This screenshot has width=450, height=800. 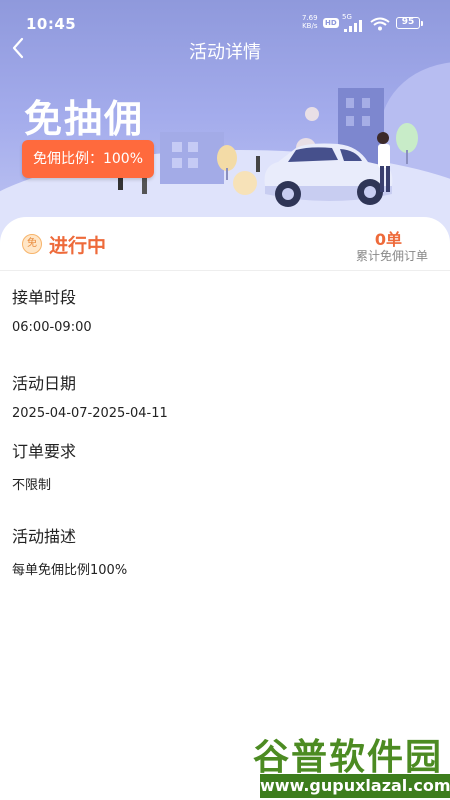 I want to click on detail-value: 不限制, so click(x=32, y=485).